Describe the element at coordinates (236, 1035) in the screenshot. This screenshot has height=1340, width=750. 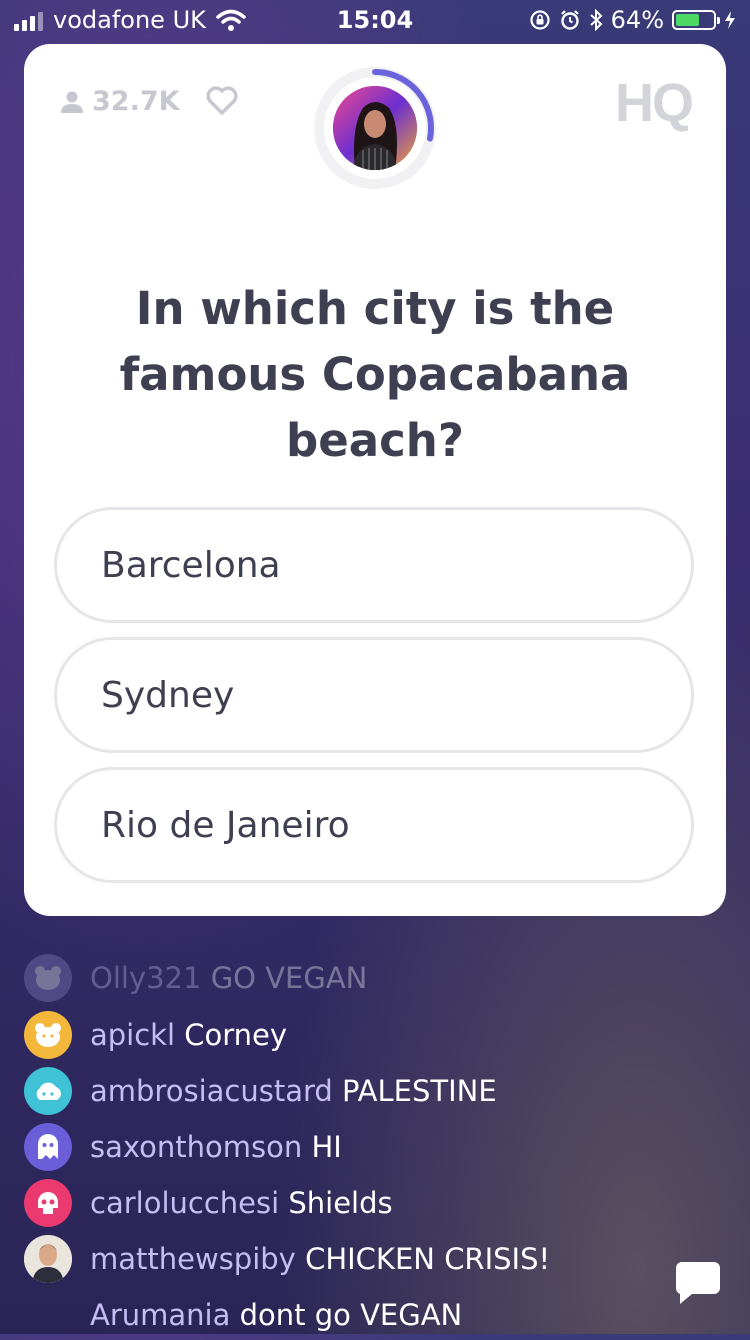
I see `chat-text: Corney` at that location.